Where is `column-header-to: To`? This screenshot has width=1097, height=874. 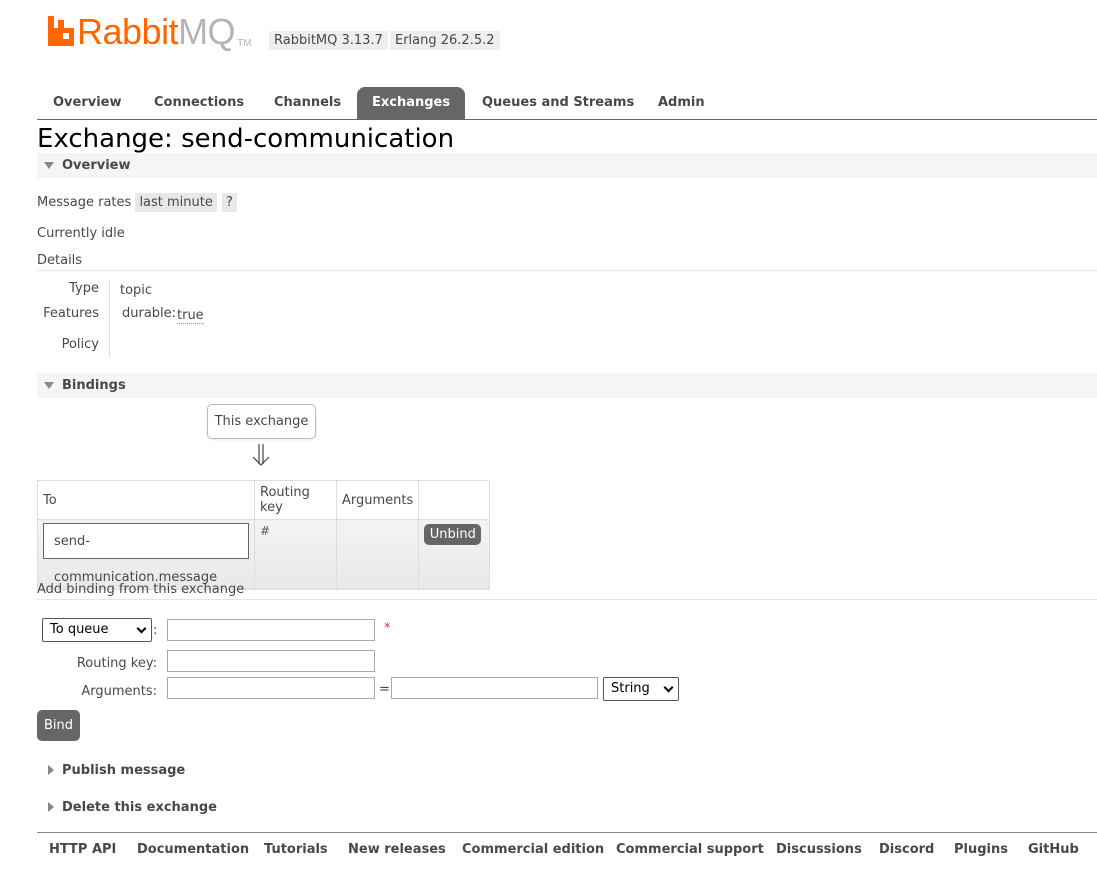 column-header-to: To is located at coordinates (146, 500).